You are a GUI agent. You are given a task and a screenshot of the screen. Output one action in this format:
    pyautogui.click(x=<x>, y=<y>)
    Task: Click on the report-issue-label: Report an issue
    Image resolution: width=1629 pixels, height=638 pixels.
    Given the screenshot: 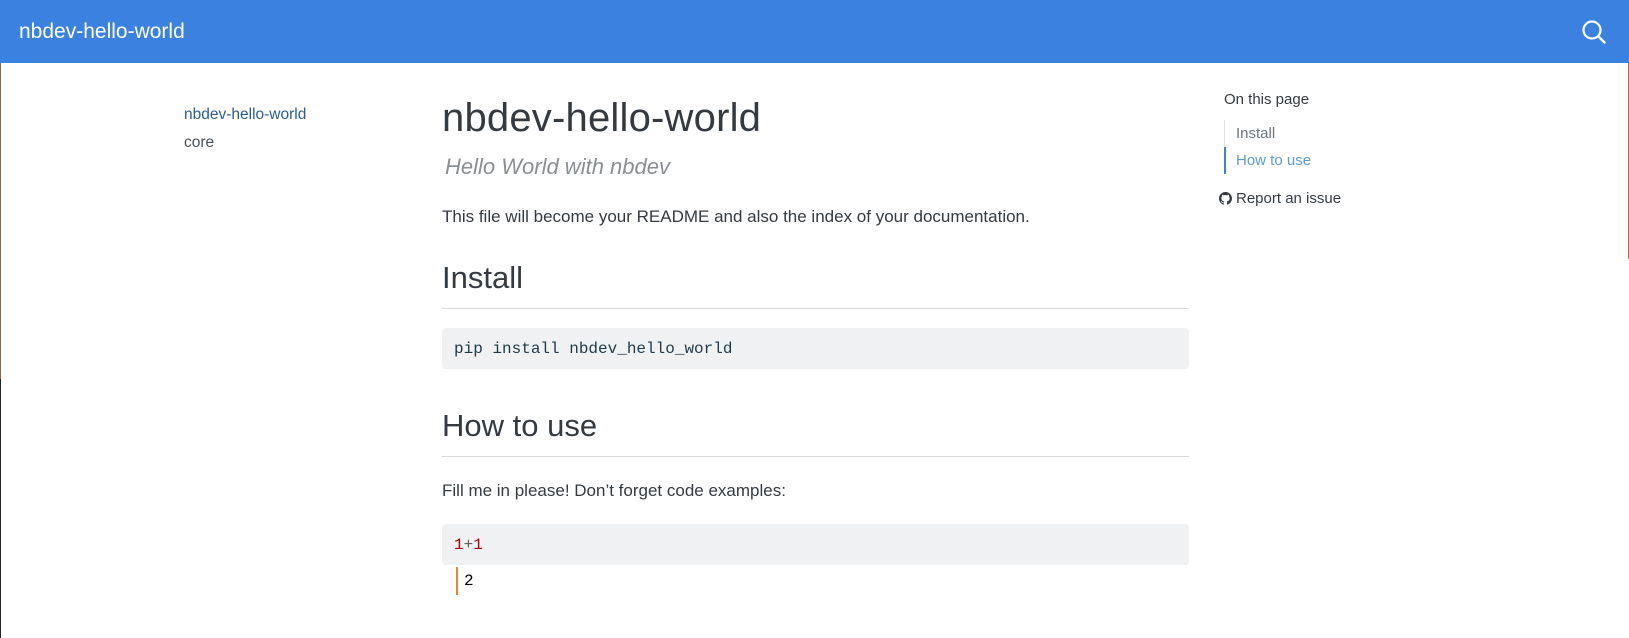 What is the action you would take?
    pyautogui.click(x=1289, y=198)
    